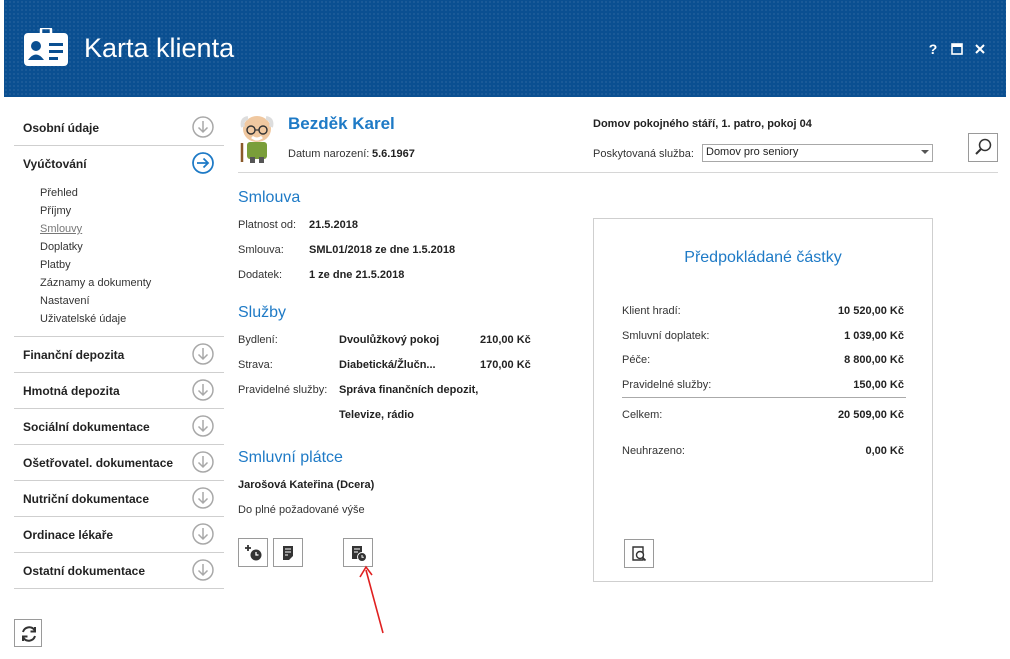 This screenshot has width=1010, height=659. Describe the element at coordinates (341, 123) in the screenshot. I see `client-name: Bezděk Karel` at that location.